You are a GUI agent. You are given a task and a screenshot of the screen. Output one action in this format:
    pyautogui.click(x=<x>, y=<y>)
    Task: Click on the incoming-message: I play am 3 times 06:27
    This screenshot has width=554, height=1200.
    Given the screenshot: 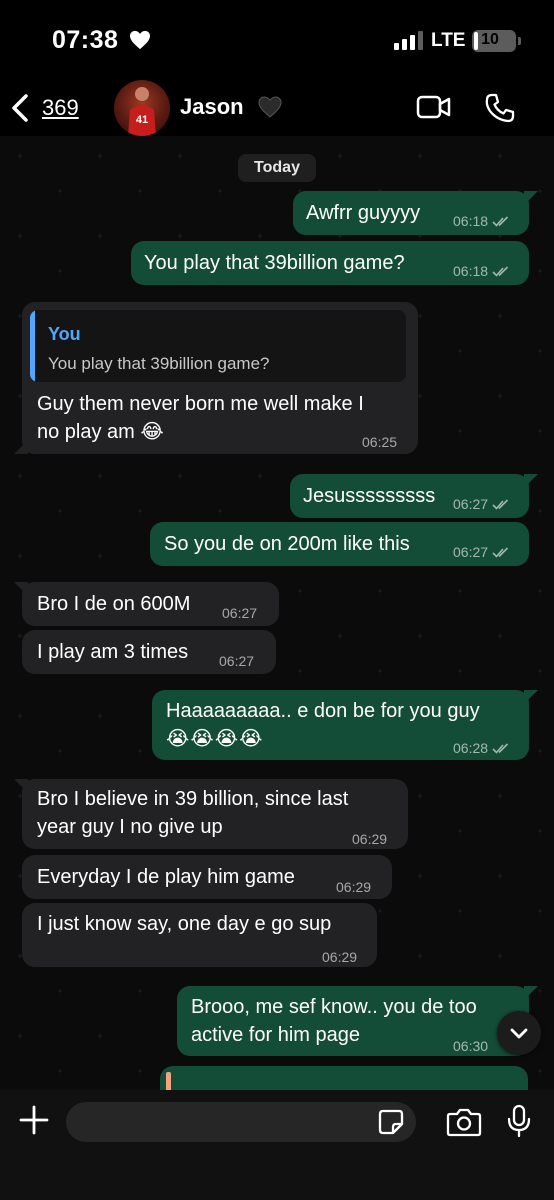 What is the action you would take?
    pyautogui.click(x=149, y=652)
    